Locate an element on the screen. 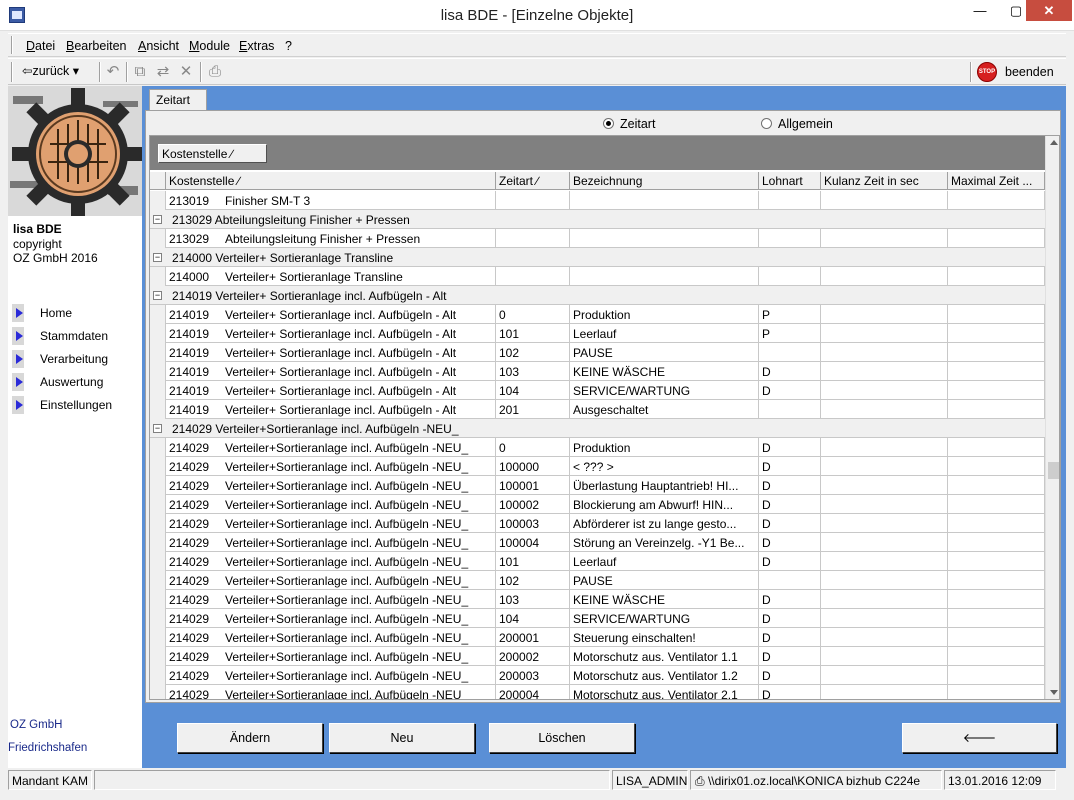  cell-bezeichnung: Ausgeschaltet is located at coordinates (664, 409).